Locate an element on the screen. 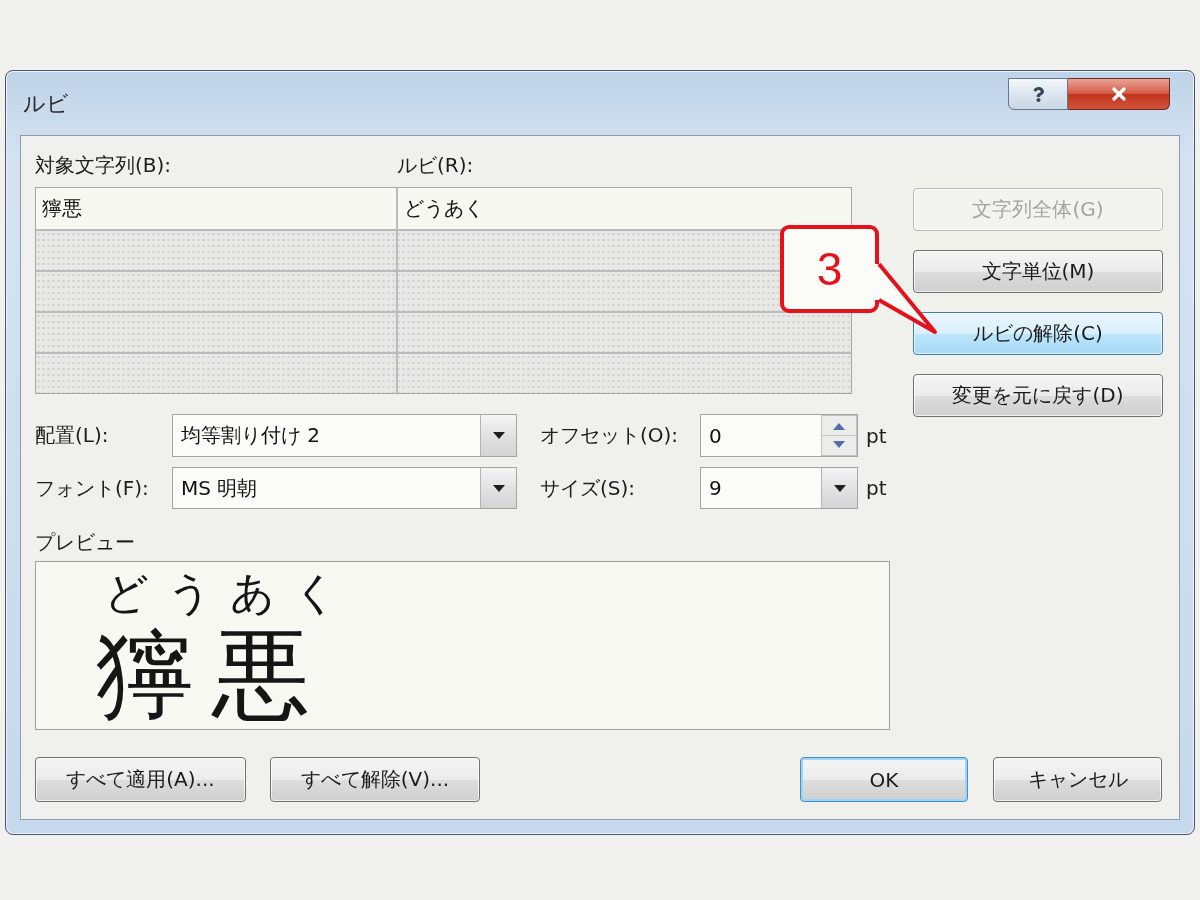  action-button: 変更を元に戻す(D) is located at coordinates (1038, 395).